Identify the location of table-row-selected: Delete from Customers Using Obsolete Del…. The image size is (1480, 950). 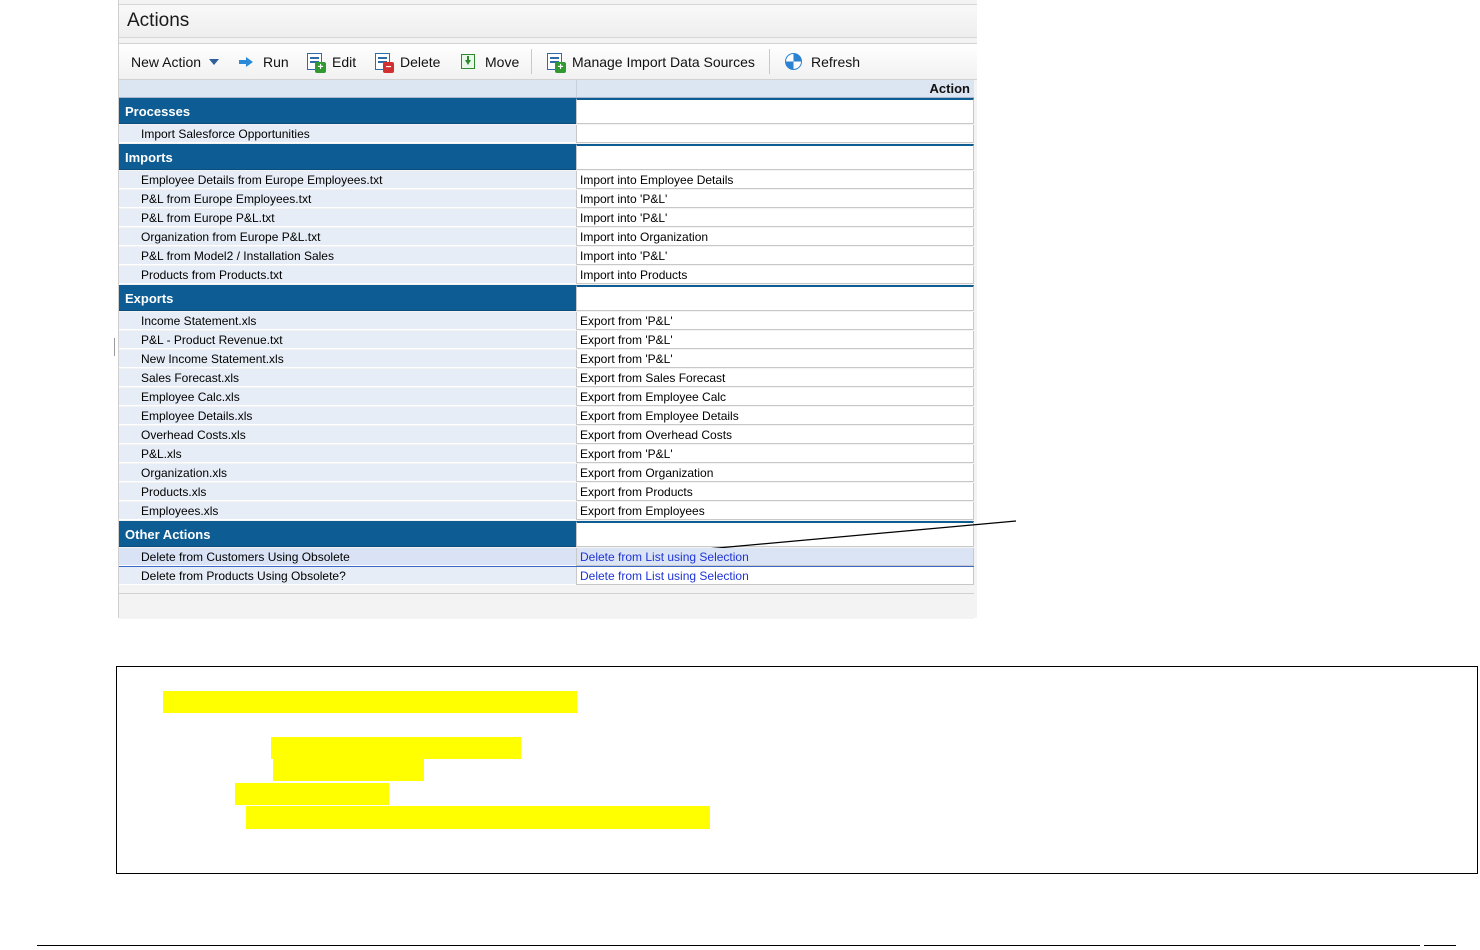
(546, 557).